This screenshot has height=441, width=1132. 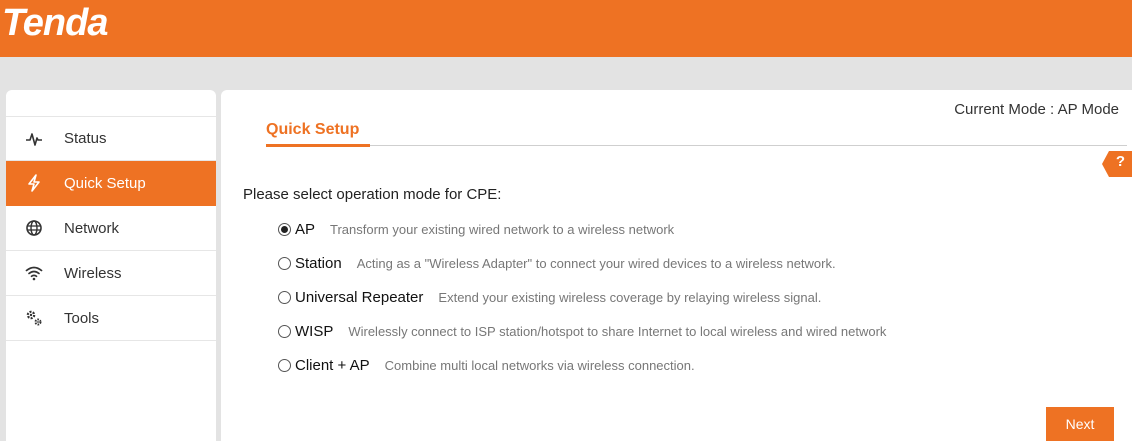 What do you see at coordinates (566, 72) in the screenshot?
I see `header-band` at bounding box center [566, 72].